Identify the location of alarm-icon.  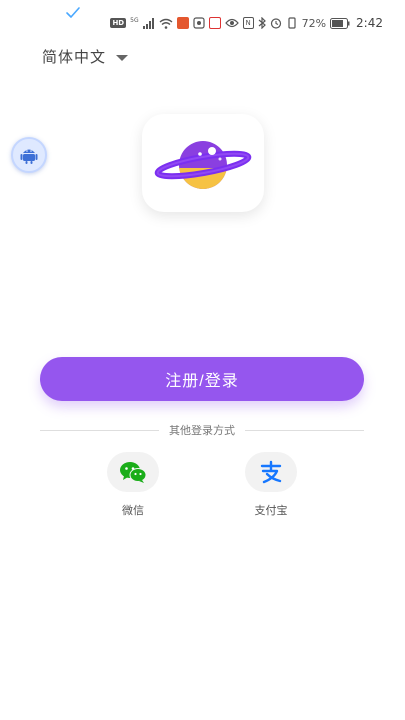
(276, 23).